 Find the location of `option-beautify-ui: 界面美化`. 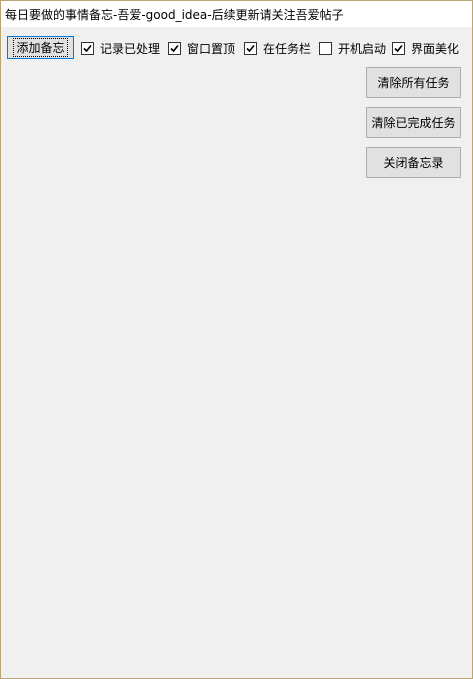

option-beautify-ui: 界面美化 is located at coordinates (425, 48).